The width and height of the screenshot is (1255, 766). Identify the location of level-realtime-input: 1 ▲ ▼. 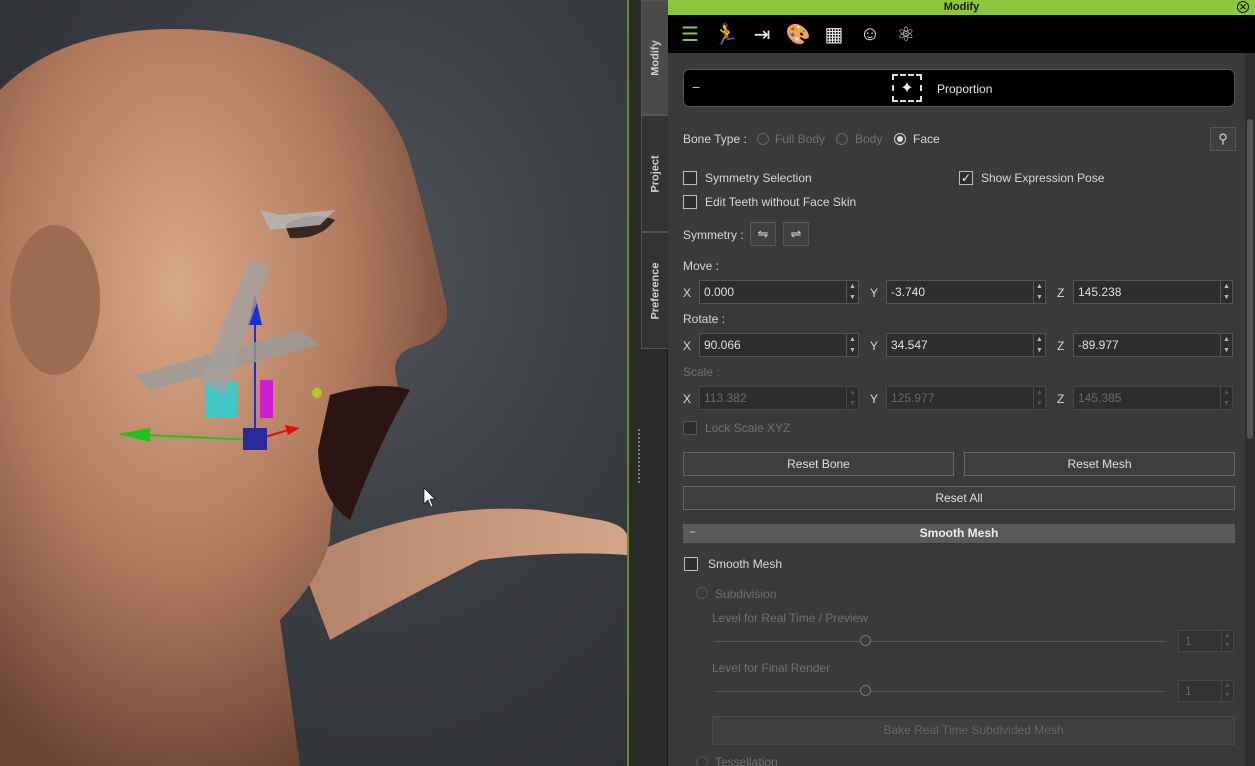
(1206, 641).